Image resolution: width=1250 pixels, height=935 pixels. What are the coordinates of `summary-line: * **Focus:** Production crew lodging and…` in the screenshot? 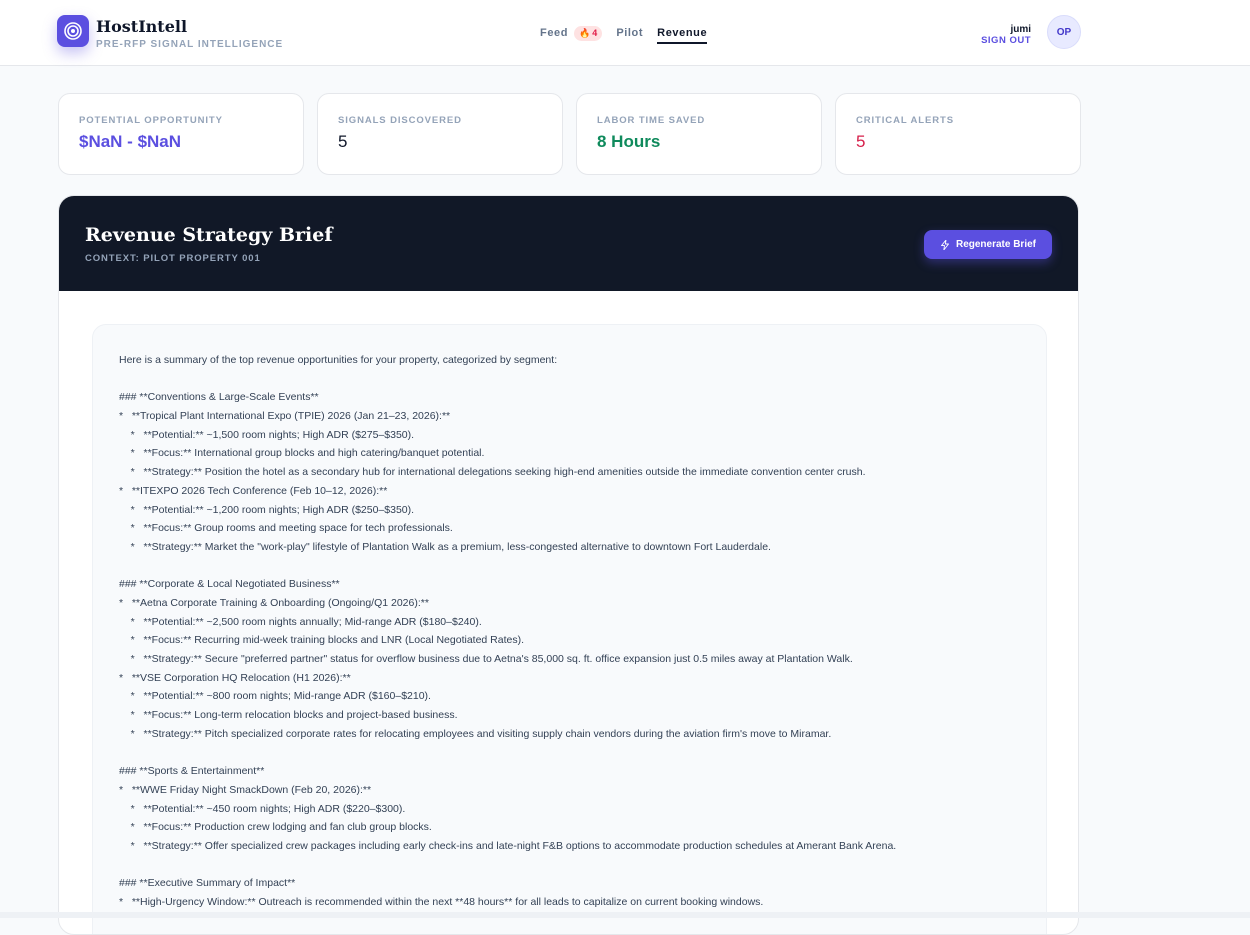 It's located at (275, 827).